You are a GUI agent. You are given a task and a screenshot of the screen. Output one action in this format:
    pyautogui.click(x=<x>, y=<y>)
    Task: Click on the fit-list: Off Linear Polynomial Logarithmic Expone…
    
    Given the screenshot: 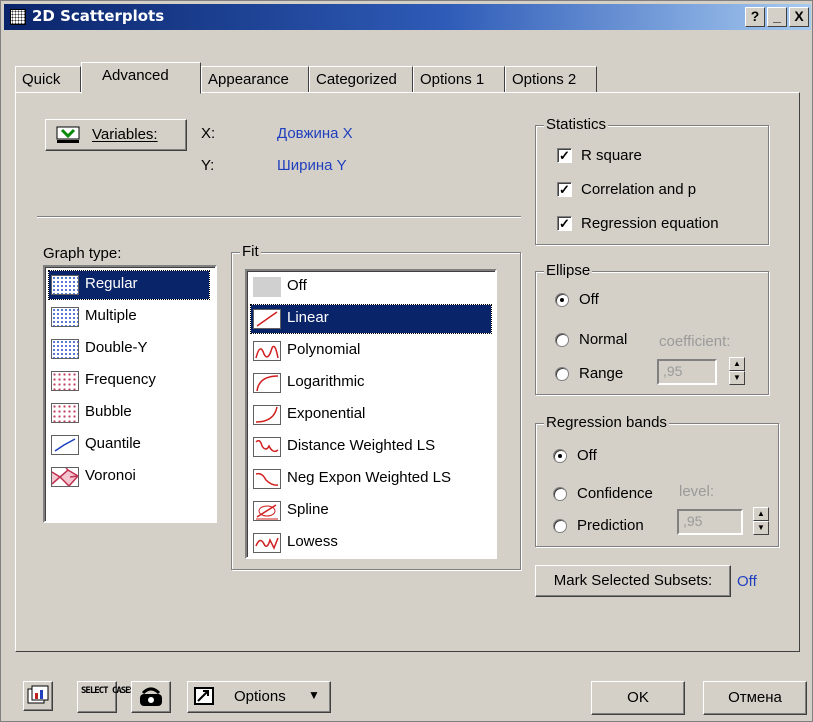 What is the action you would take?
    pyautogui.click(x=371, y=414)
    